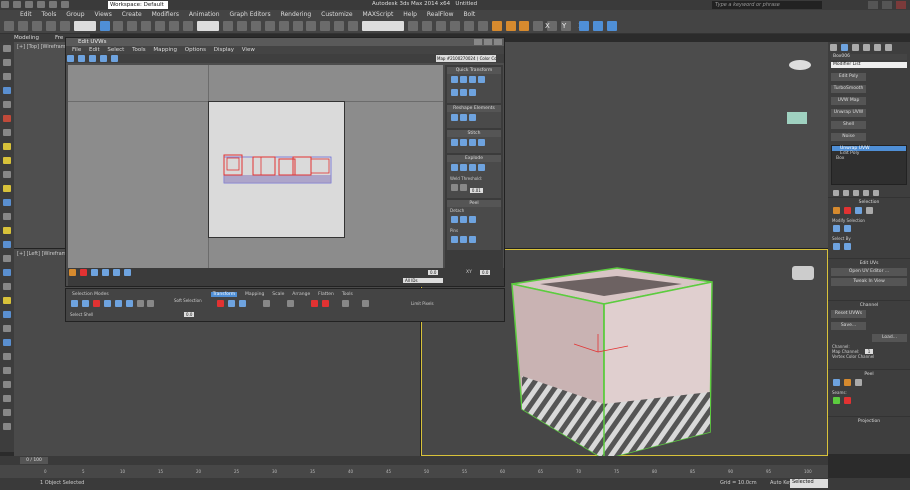  I want to click on create-tab-icon, so click(833, 47).